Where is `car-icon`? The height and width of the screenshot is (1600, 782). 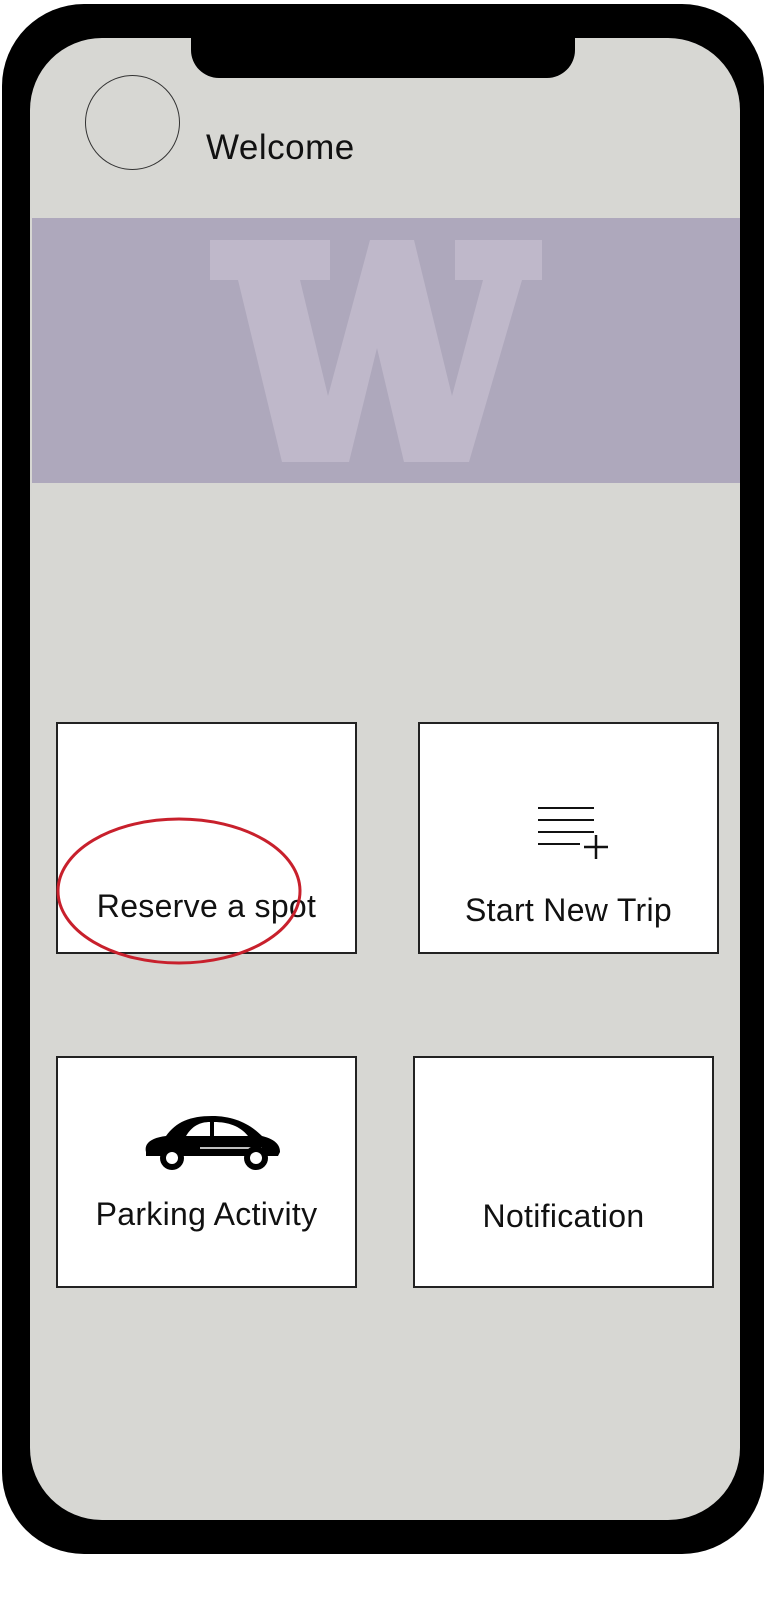 car-icon is located at coordinates (212, 1143).